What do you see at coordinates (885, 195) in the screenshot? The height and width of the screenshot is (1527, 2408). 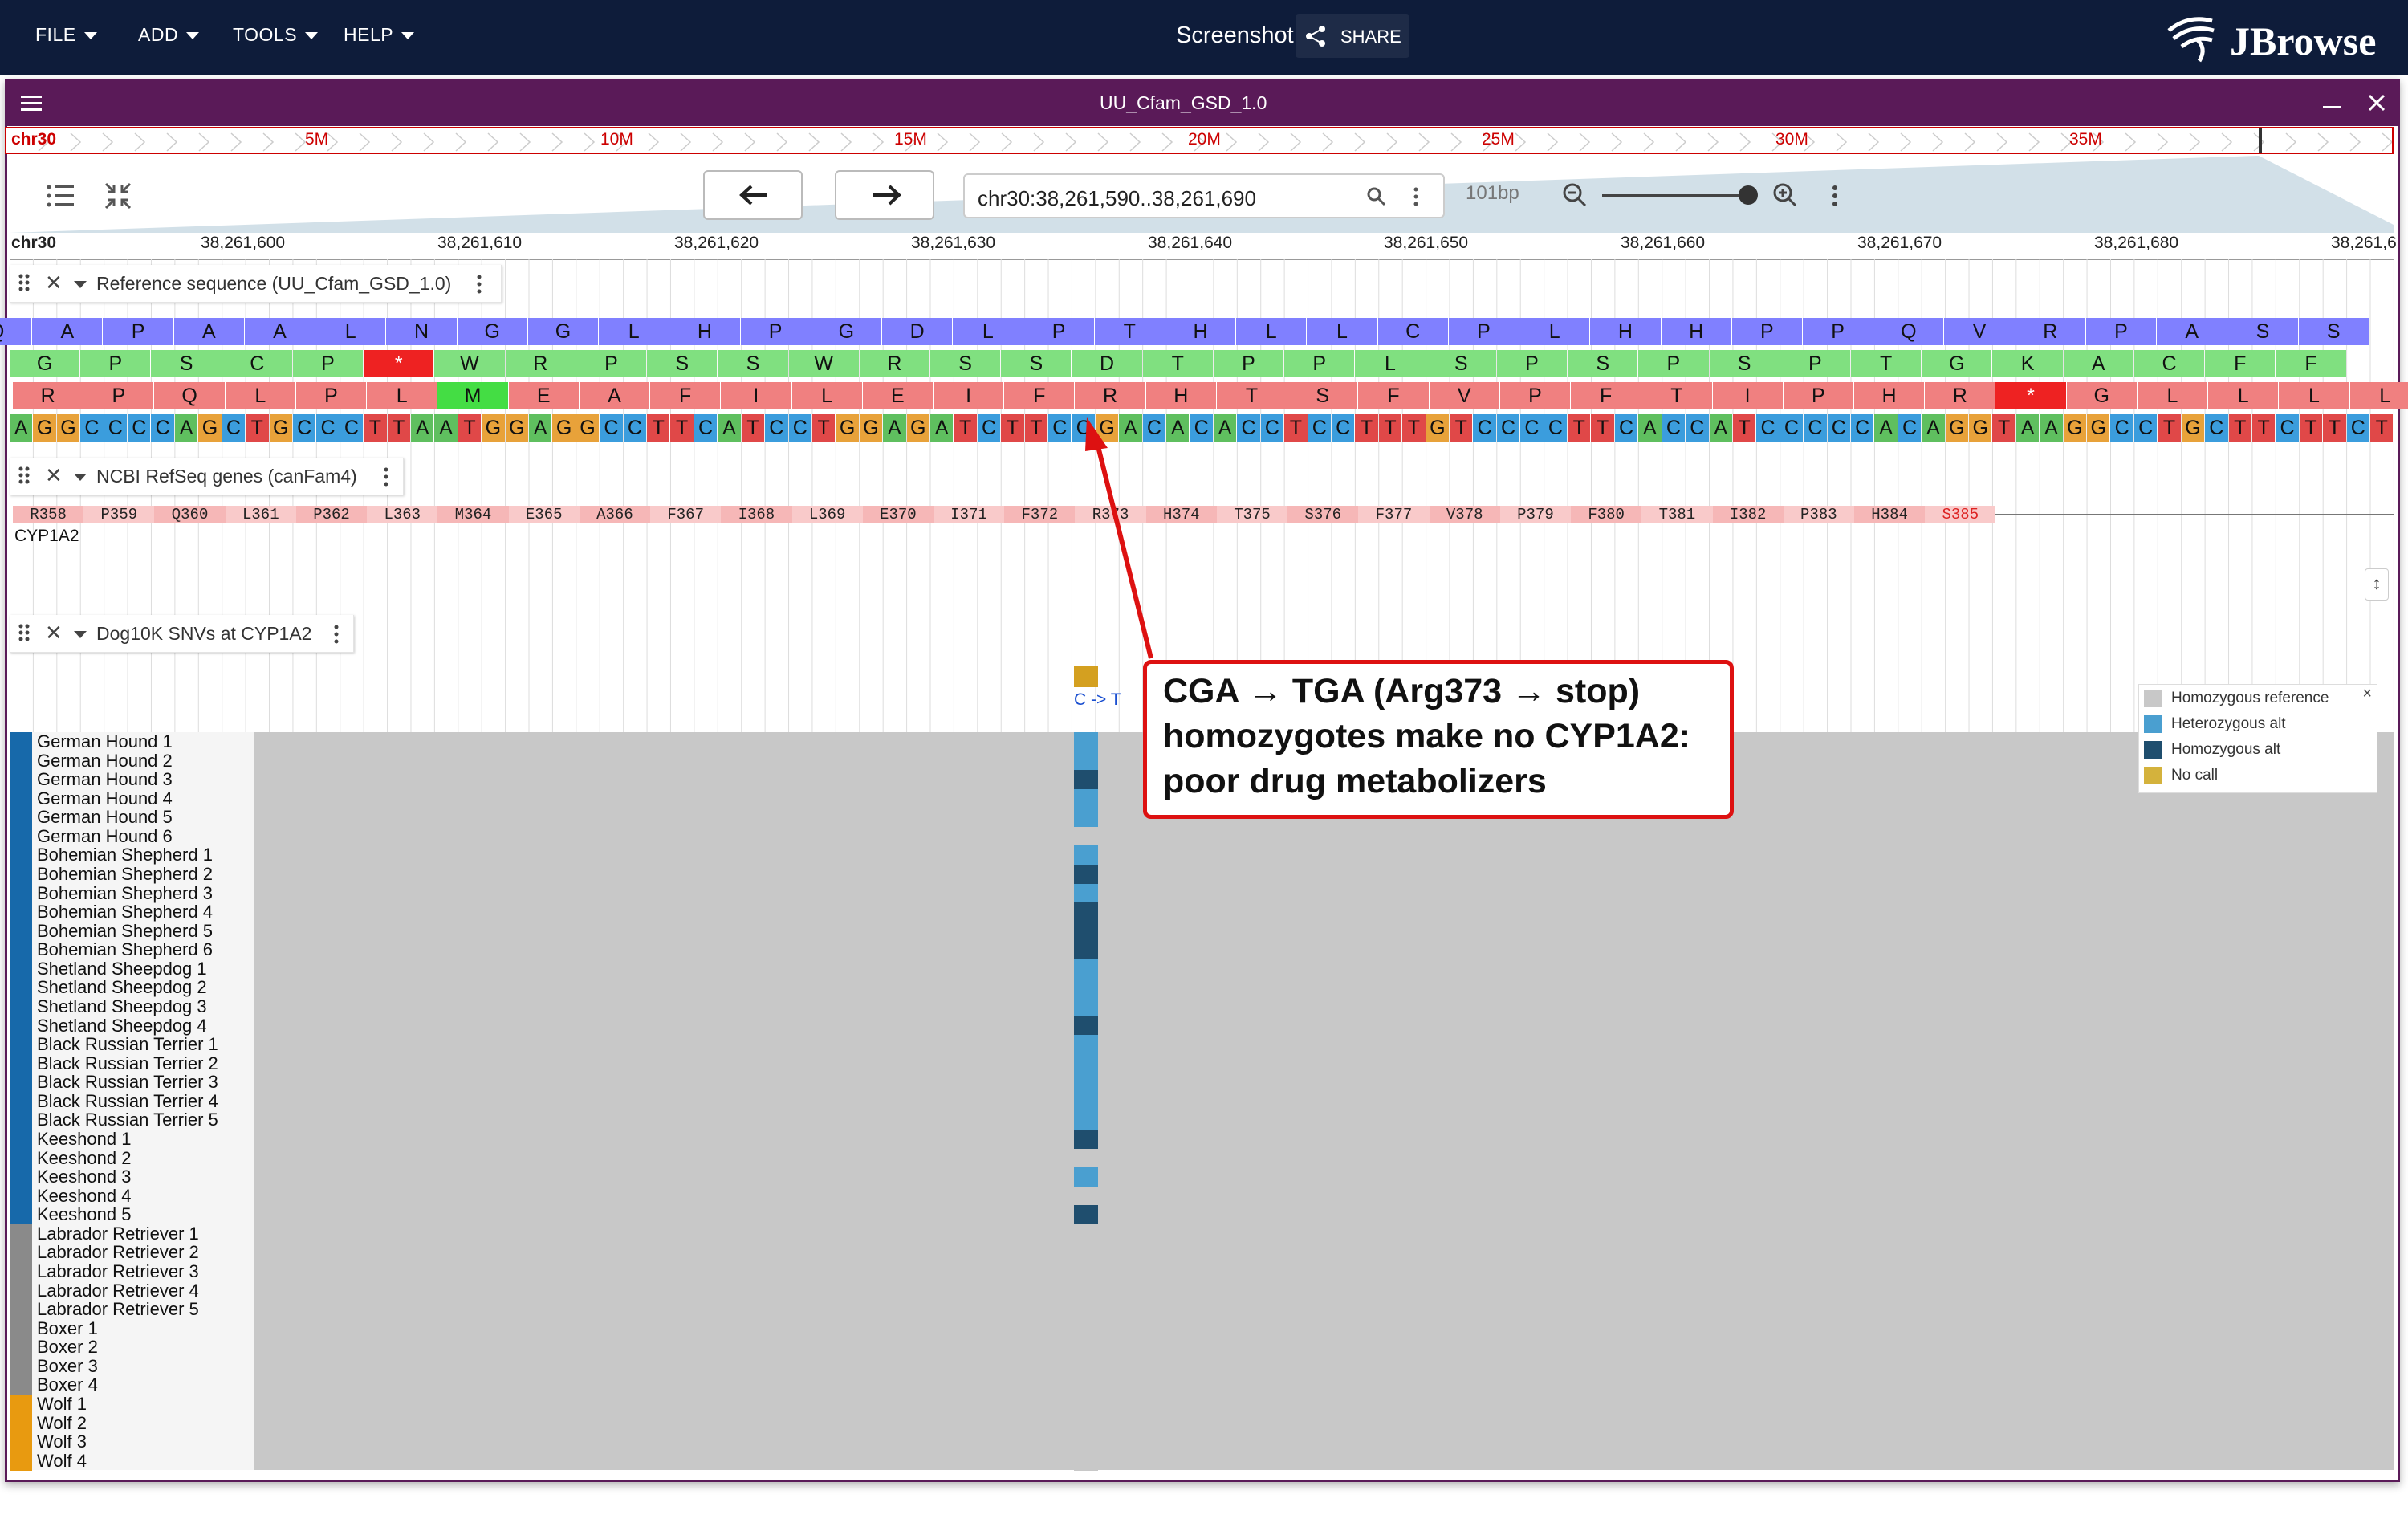 I see `pan-right-button` at bounding box center [885, 195].